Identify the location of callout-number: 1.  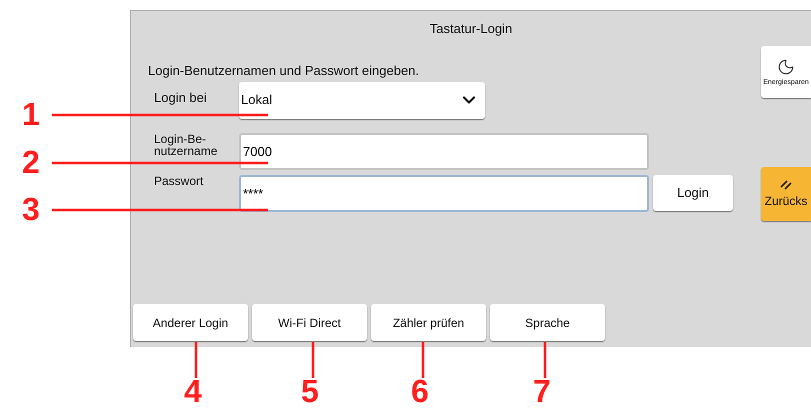
(31, 114).